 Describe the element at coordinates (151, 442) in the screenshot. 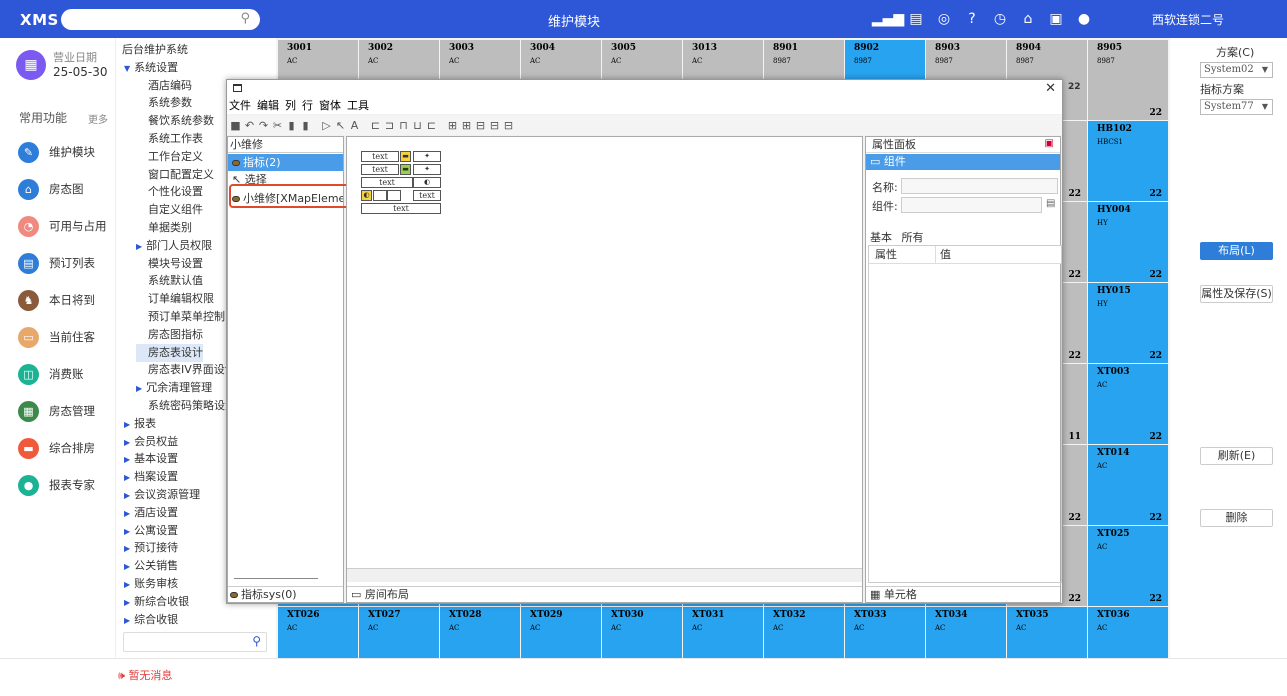

I see `tree-item: ▶ 会员权益` at that location.